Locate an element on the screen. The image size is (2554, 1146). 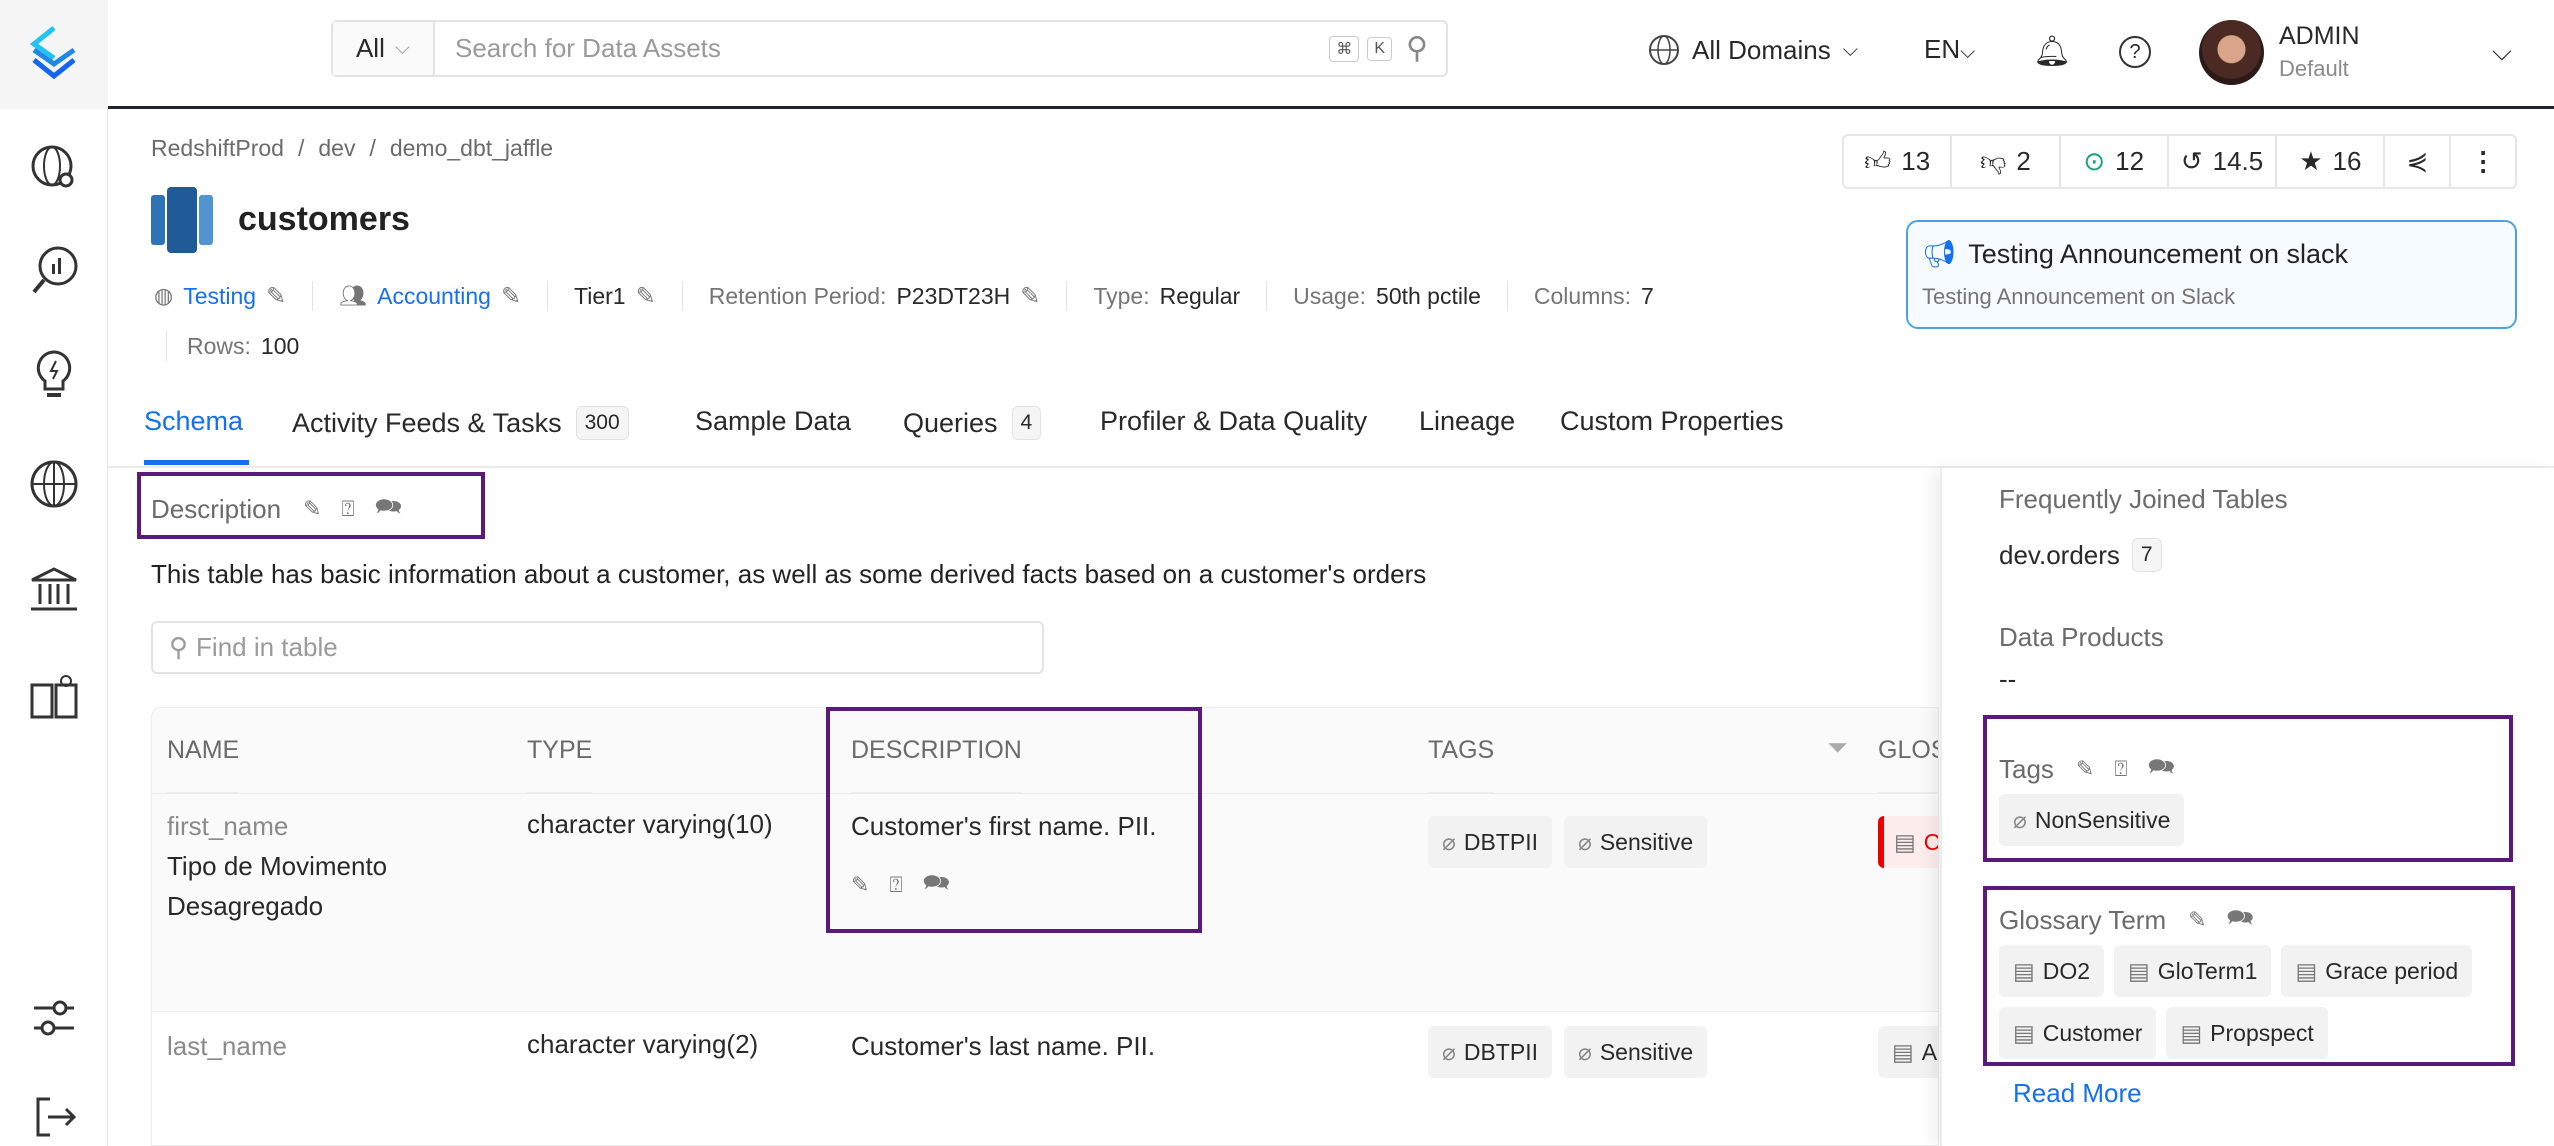
edit-retention-icon: ✎ is located at coordinates (1030, 296).